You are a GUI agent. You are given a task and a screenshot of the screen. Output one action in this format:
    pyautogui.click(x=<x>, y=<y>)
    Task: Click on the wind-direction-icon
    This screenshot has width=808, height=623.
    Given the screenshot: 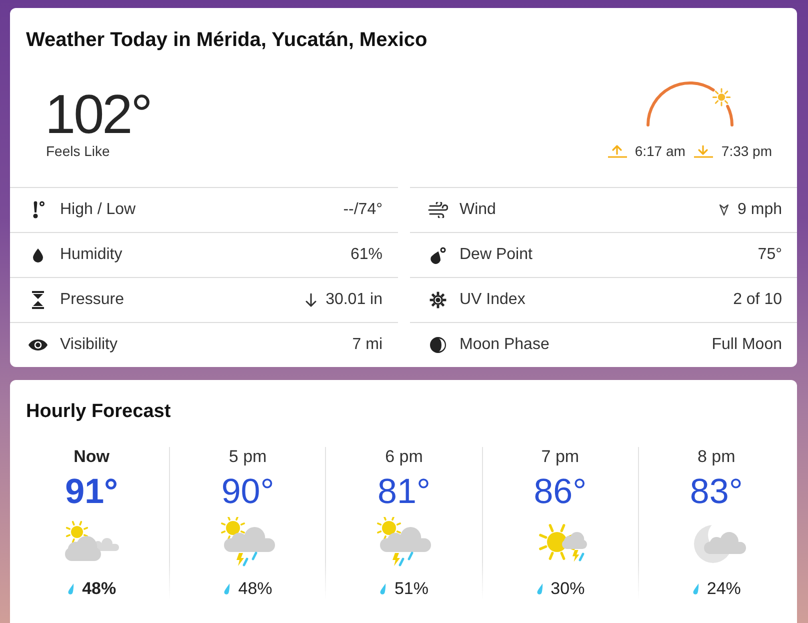 What is the action you would take?
    pyautogui.click(x=723, y=210)
    